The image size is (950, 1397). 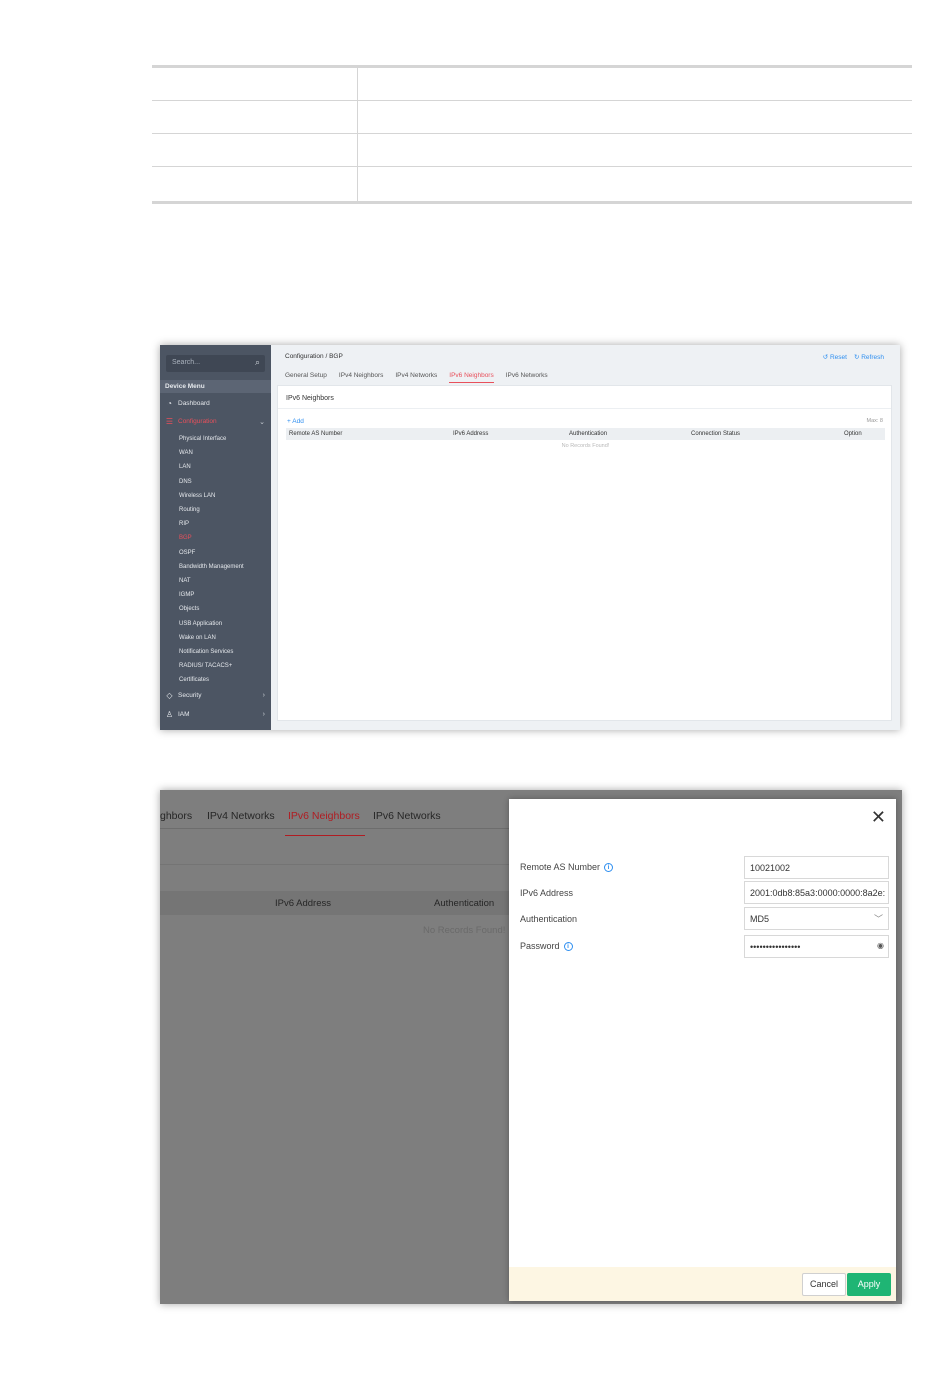 What do you see at coordinates (197, 496) in the screenshot?
I see `sidebar-subitem-wireless-lan: Wireless LAN` at bounding box center [197, 496].